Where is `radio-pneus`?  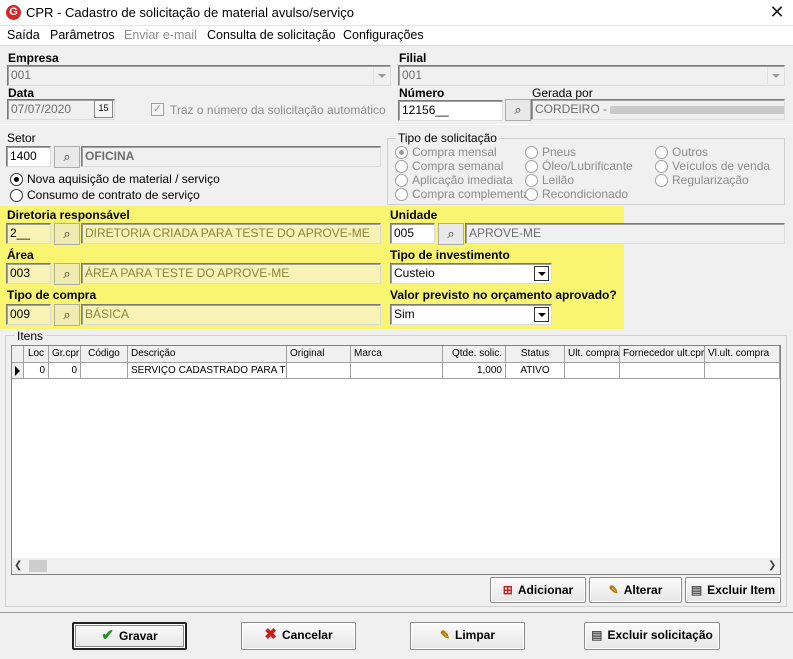 radio-pneus is located at coordinates (531, 152).